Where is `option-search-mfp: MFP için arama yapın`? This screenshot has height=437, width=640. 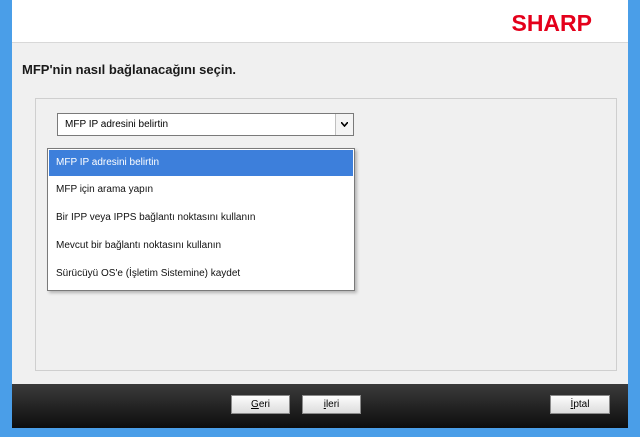 option-search-mfp: MFP için arama yapın is located at coordinates (201, 190).